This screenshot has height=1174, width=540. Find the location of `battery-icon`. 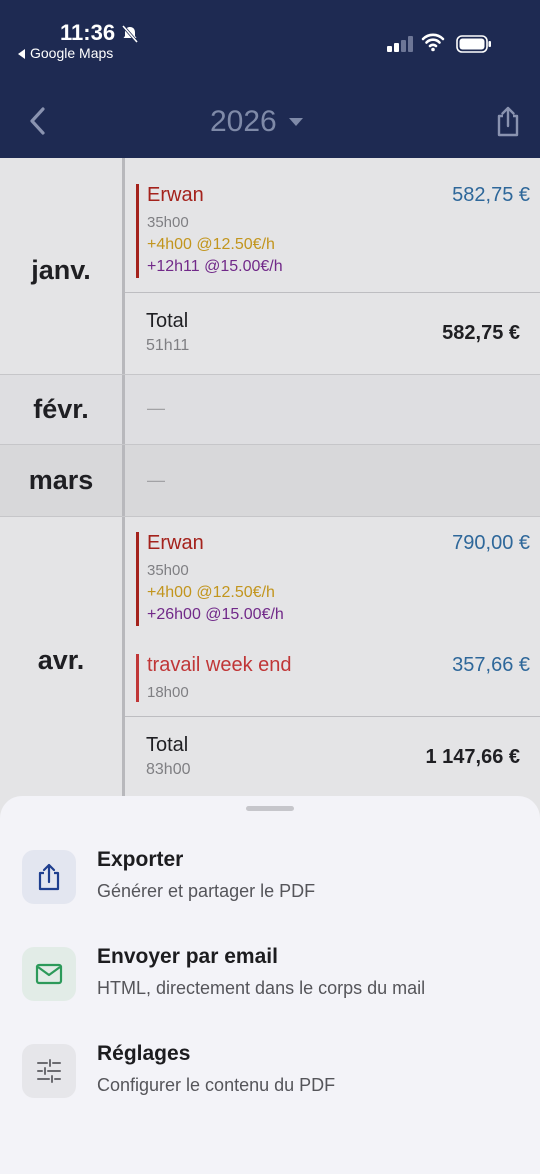

battery-icon is located at coordinates (473, 44).